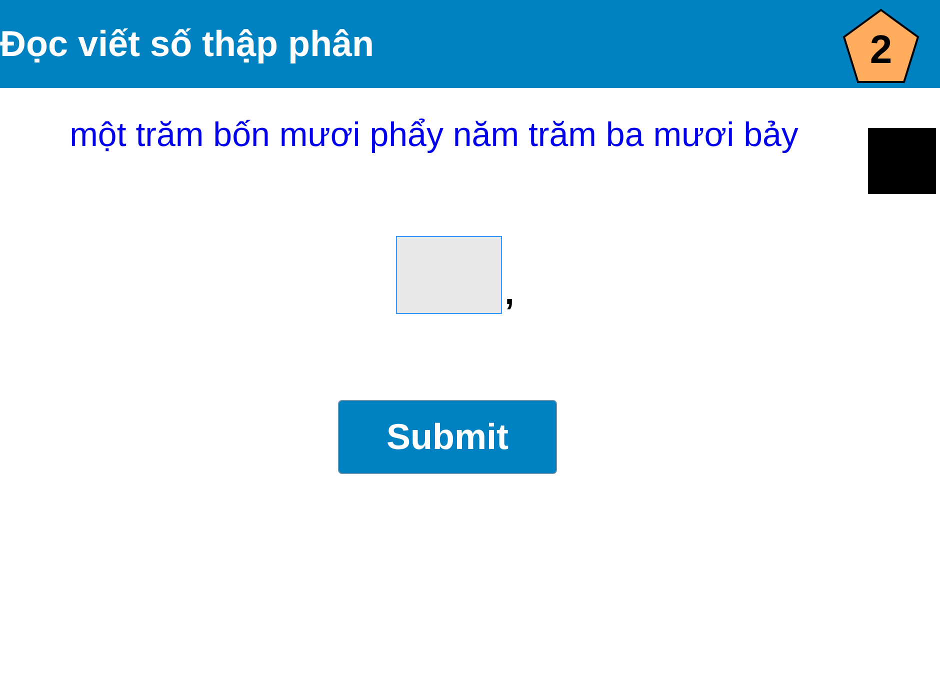 This screenshot has width=940, height=677. Describe the element at coordinates (881, 50) in the screenshot. I see `level-number: 2` at that location.